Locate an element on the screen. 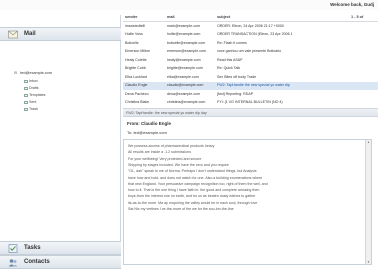 This screenshot has height=269, width=378. column-sender: sender is located at coordinates (131, 17).